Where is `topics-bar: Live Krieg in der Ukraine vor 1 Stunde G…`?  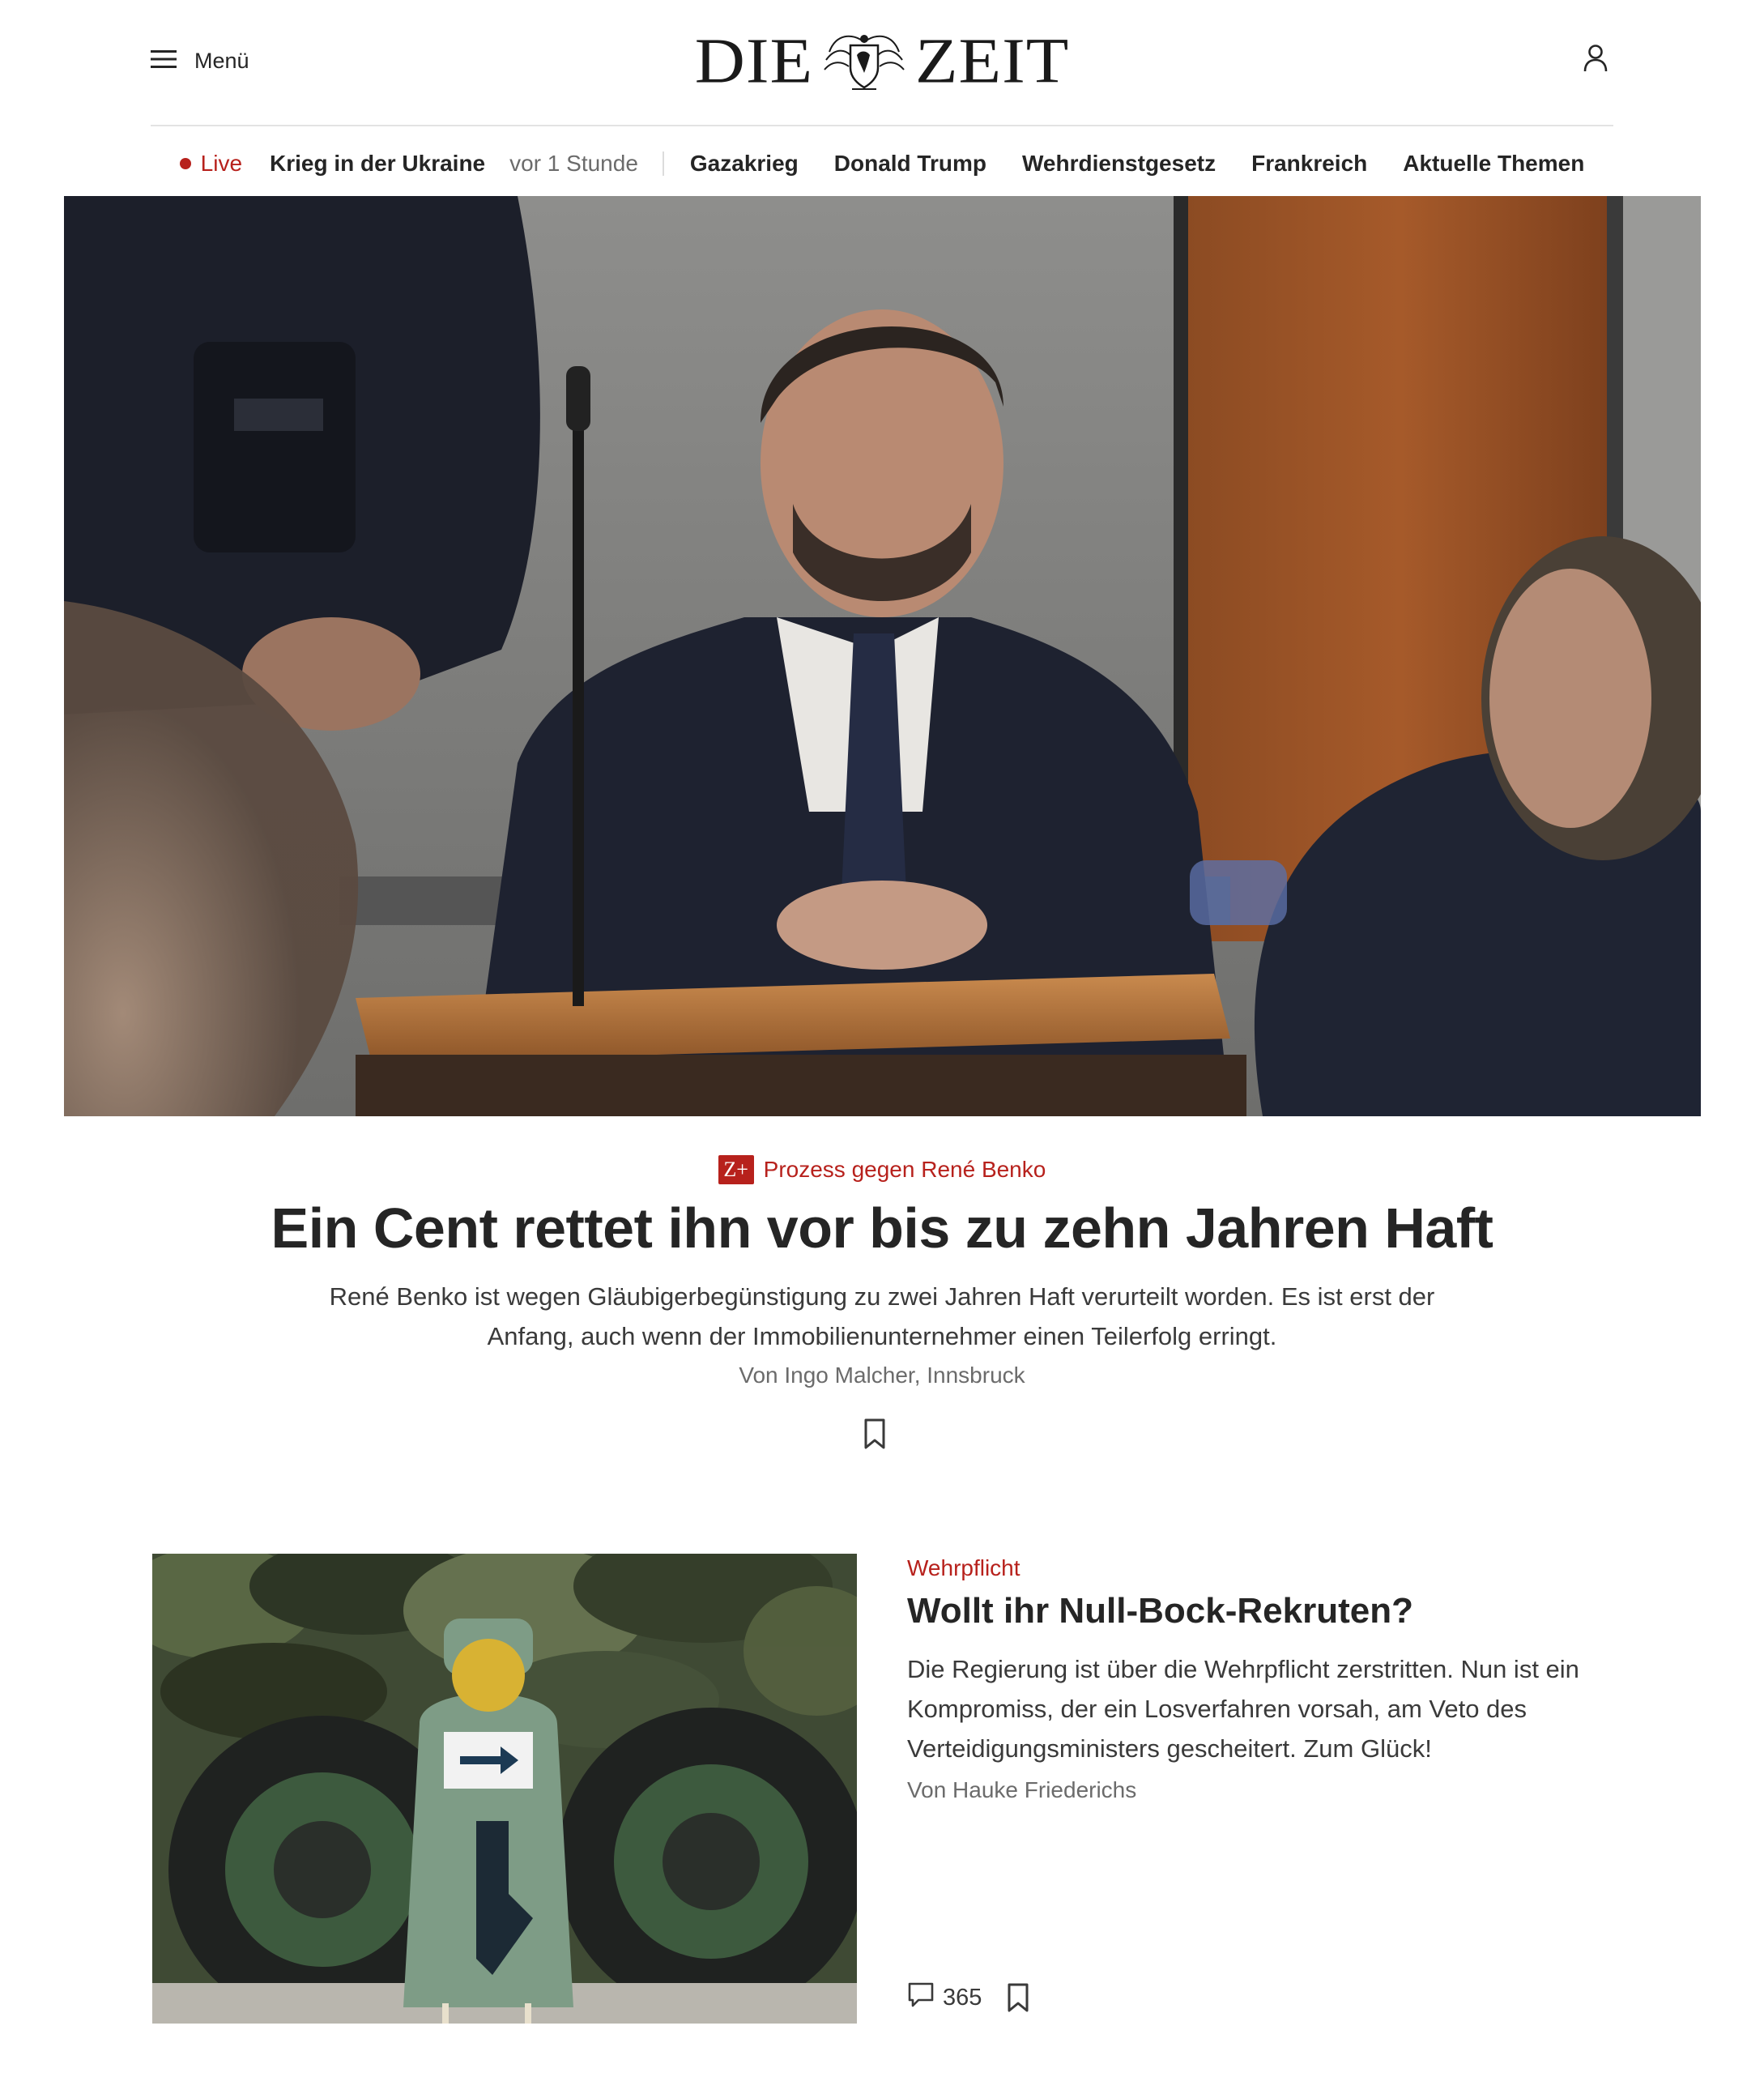
topics-bar: Live Krieg in der Ukraine vor 1 Stunde G… is located at coordinates (882, 164).